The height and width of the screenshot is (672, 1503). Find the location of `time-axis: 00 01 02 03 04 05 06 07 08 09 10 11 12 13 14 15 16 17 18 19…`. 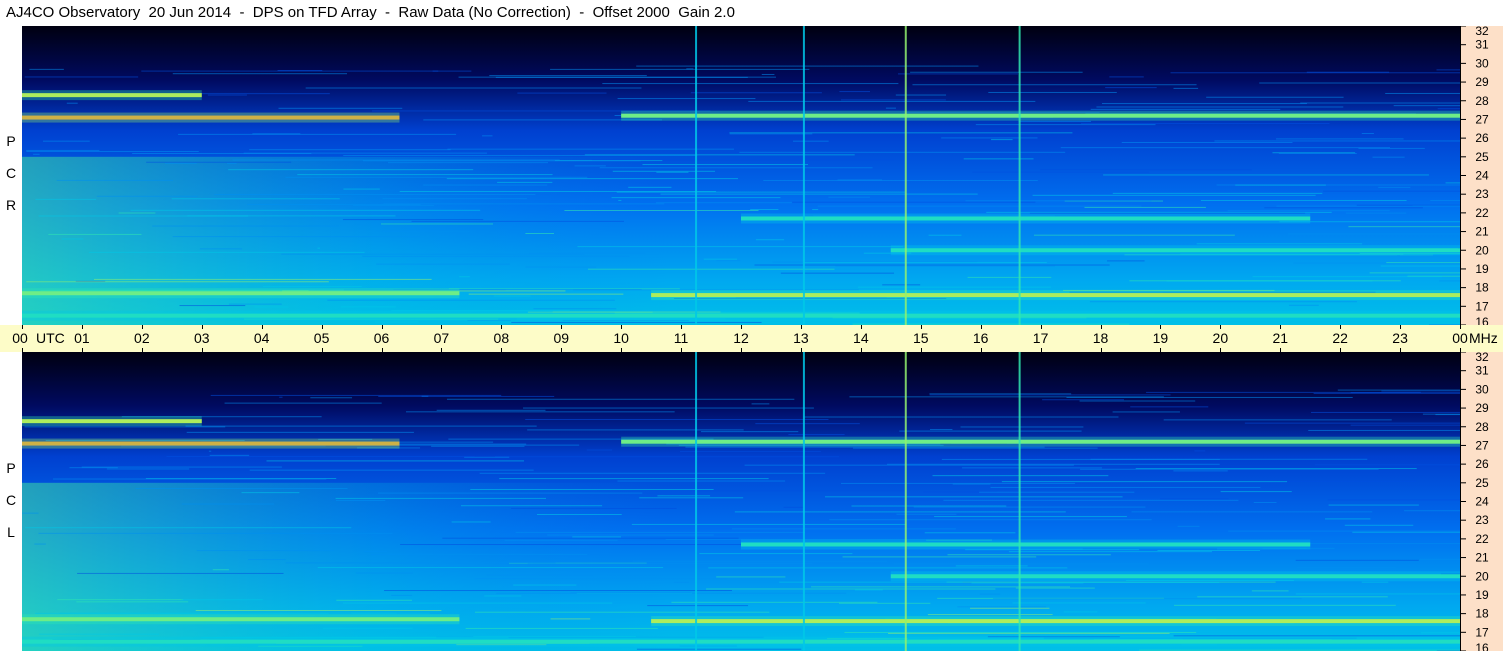

time-axis: 00 01 02 03 04 05 06 07 08 09 10 11 12 13 14 15 16 17 18 19… is located at coordinates (751, 338).